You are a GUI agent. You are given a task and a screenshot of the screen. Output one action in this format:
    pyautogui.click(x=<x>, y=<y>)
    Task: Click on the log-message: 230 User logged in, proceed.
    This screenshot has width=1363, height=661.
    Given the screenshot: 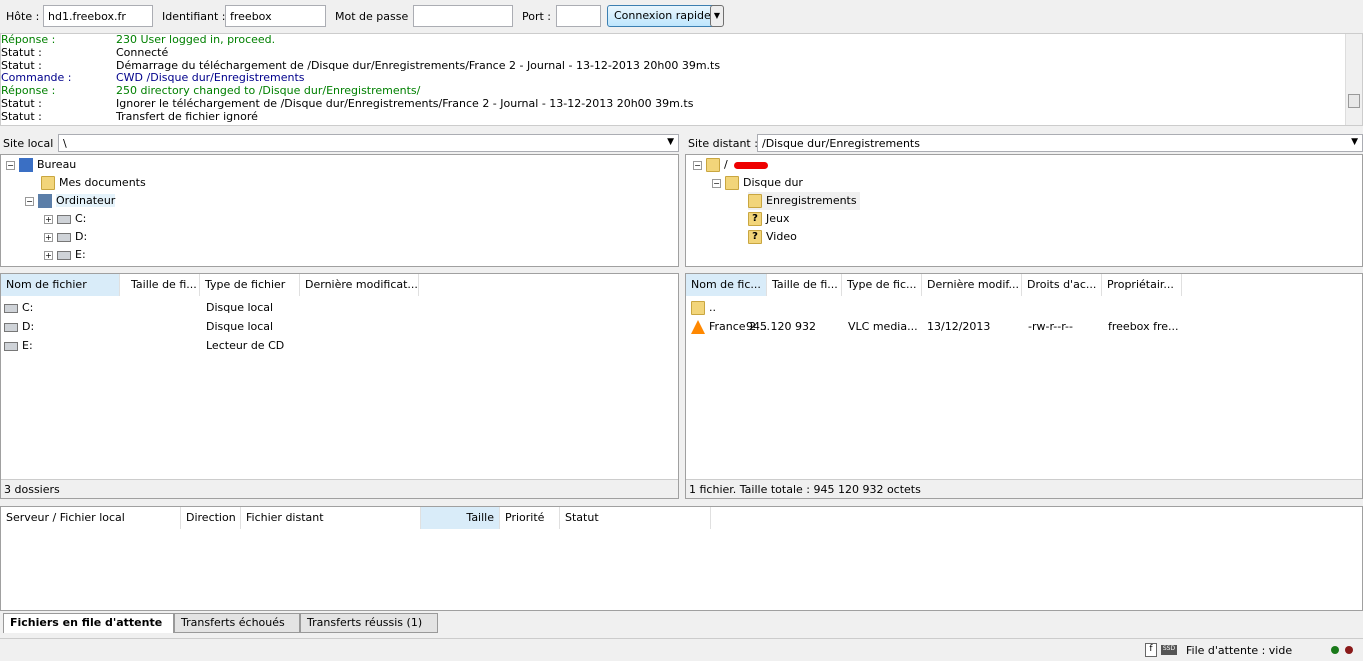 What is the action you would take?
    pyautogui.click(x=196, y=39)
    